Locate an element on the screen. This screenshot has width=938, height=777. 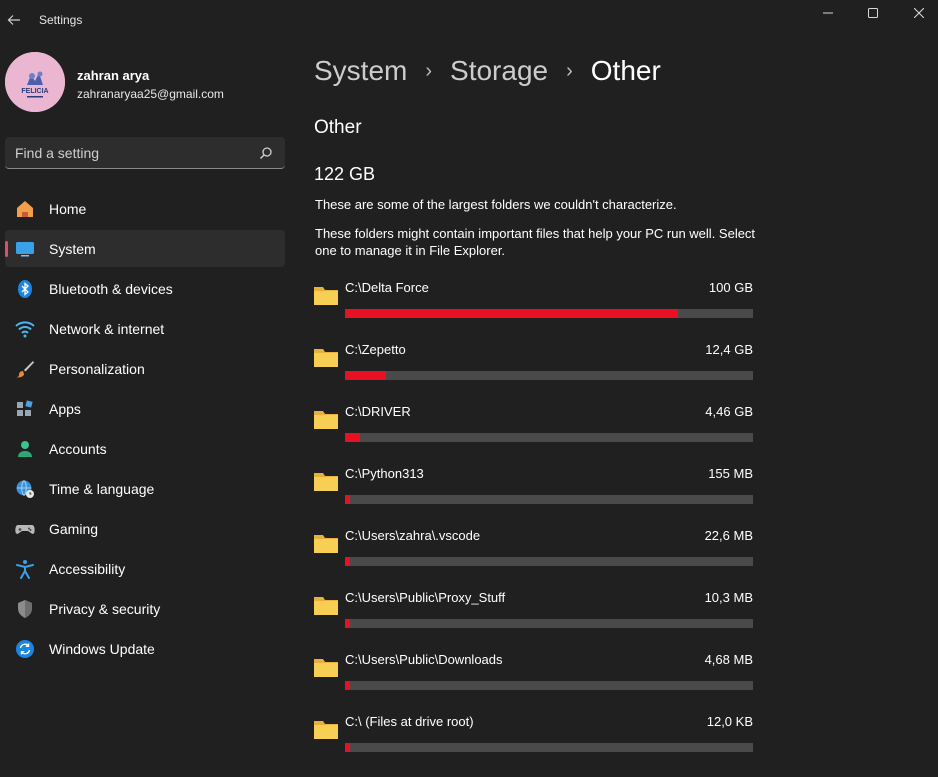
folder-row: C:\Users\Public\Proxy_Stuff 10,3 MB is located at coordinates (535, 619).